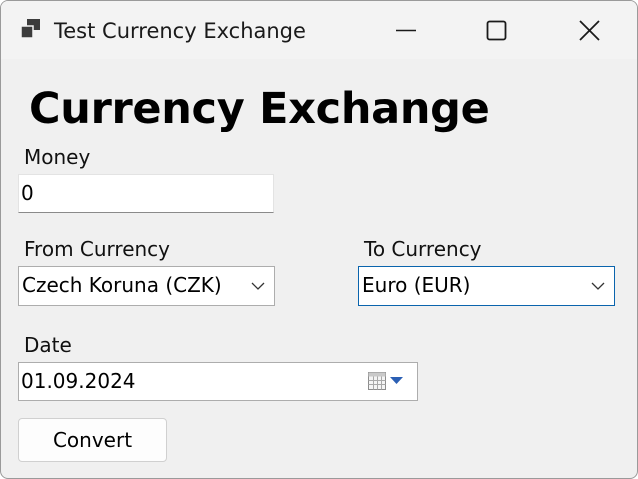  Describe the element at coordinates (388, 382) in the screenshot. I see `calendar-icon` at that location.